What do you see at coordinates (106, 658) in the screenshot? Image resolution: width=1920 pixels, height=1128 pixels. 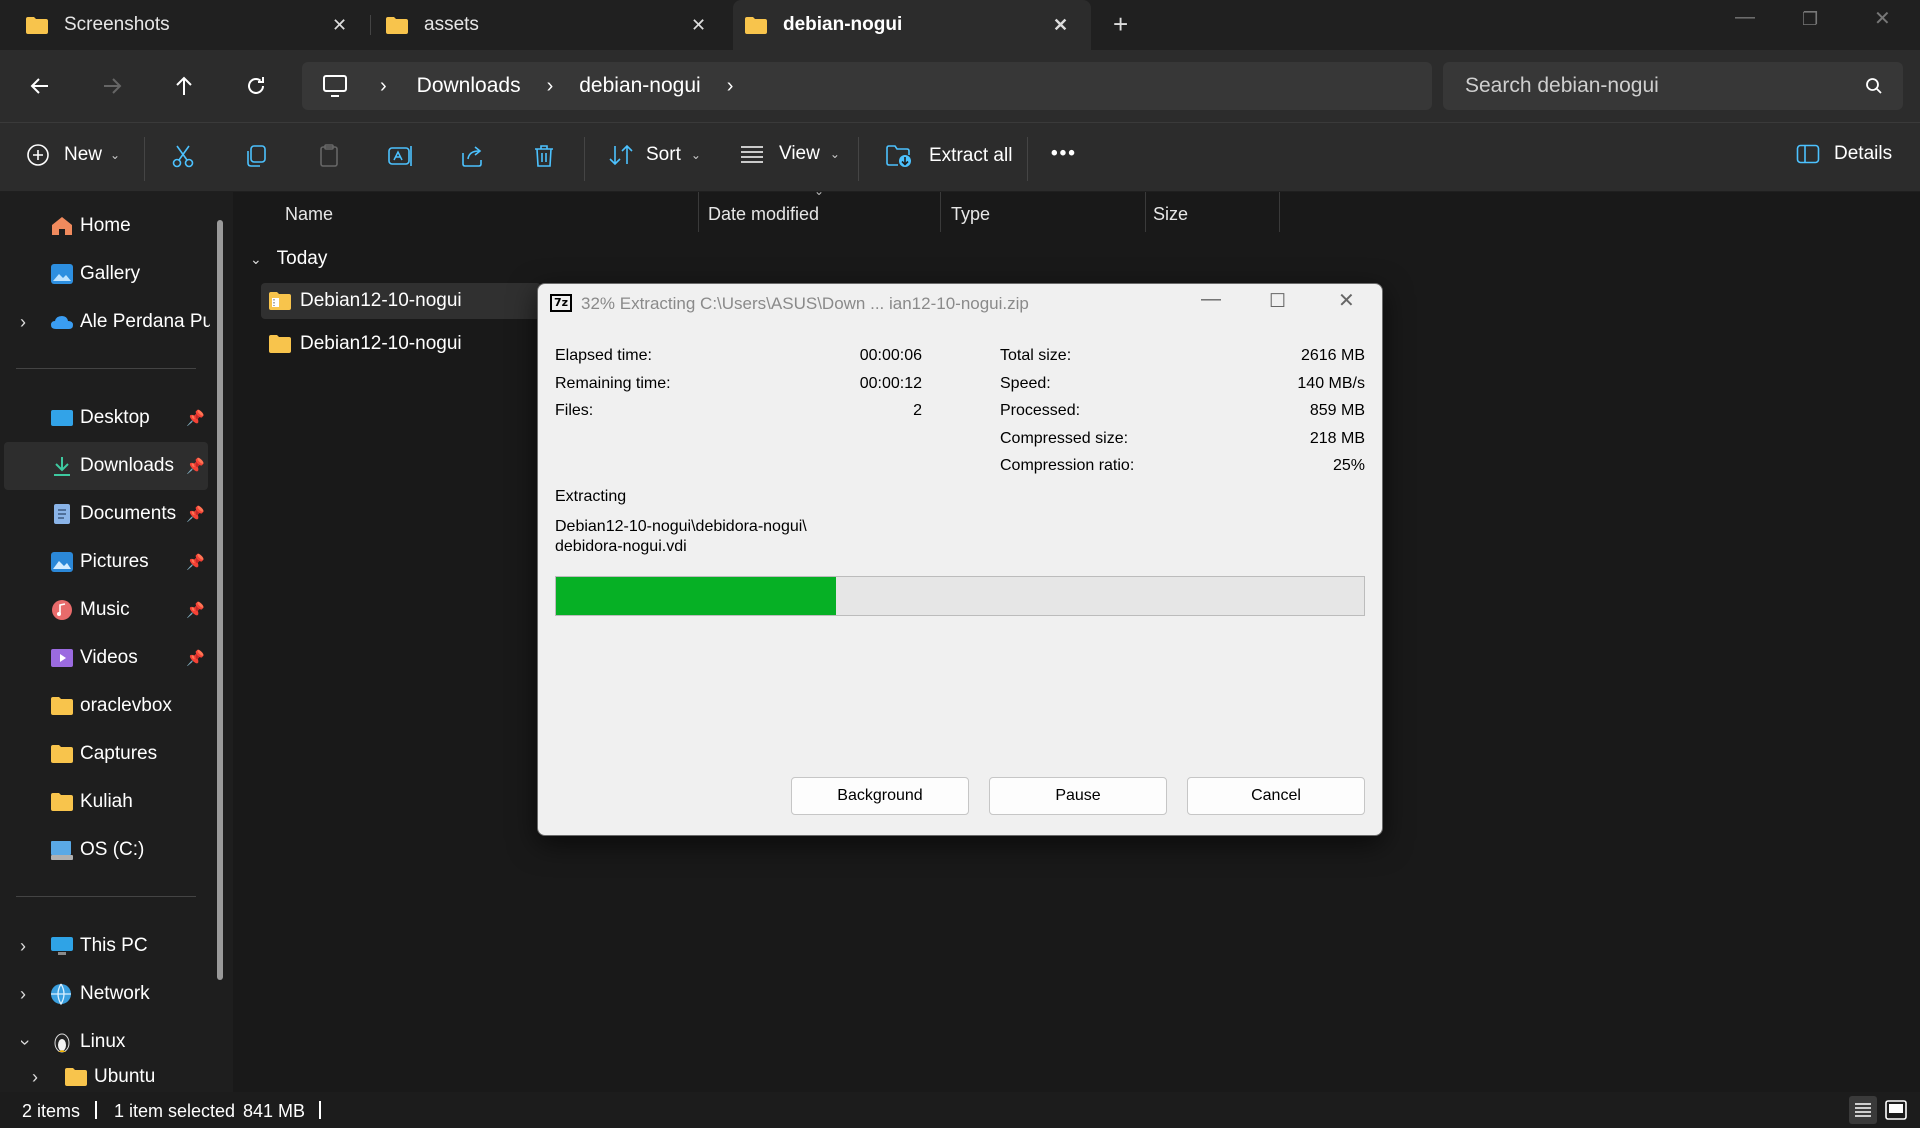 I see `sidebar-item-videos: Videos 📌` at bounding box center [106, 658].